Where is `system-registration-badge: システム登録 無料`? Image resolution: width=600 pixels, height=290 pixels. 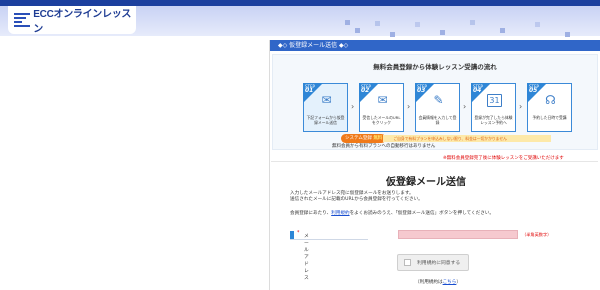
system-registration-badge: システム登録 無料 is located at coordinates (364, 138).